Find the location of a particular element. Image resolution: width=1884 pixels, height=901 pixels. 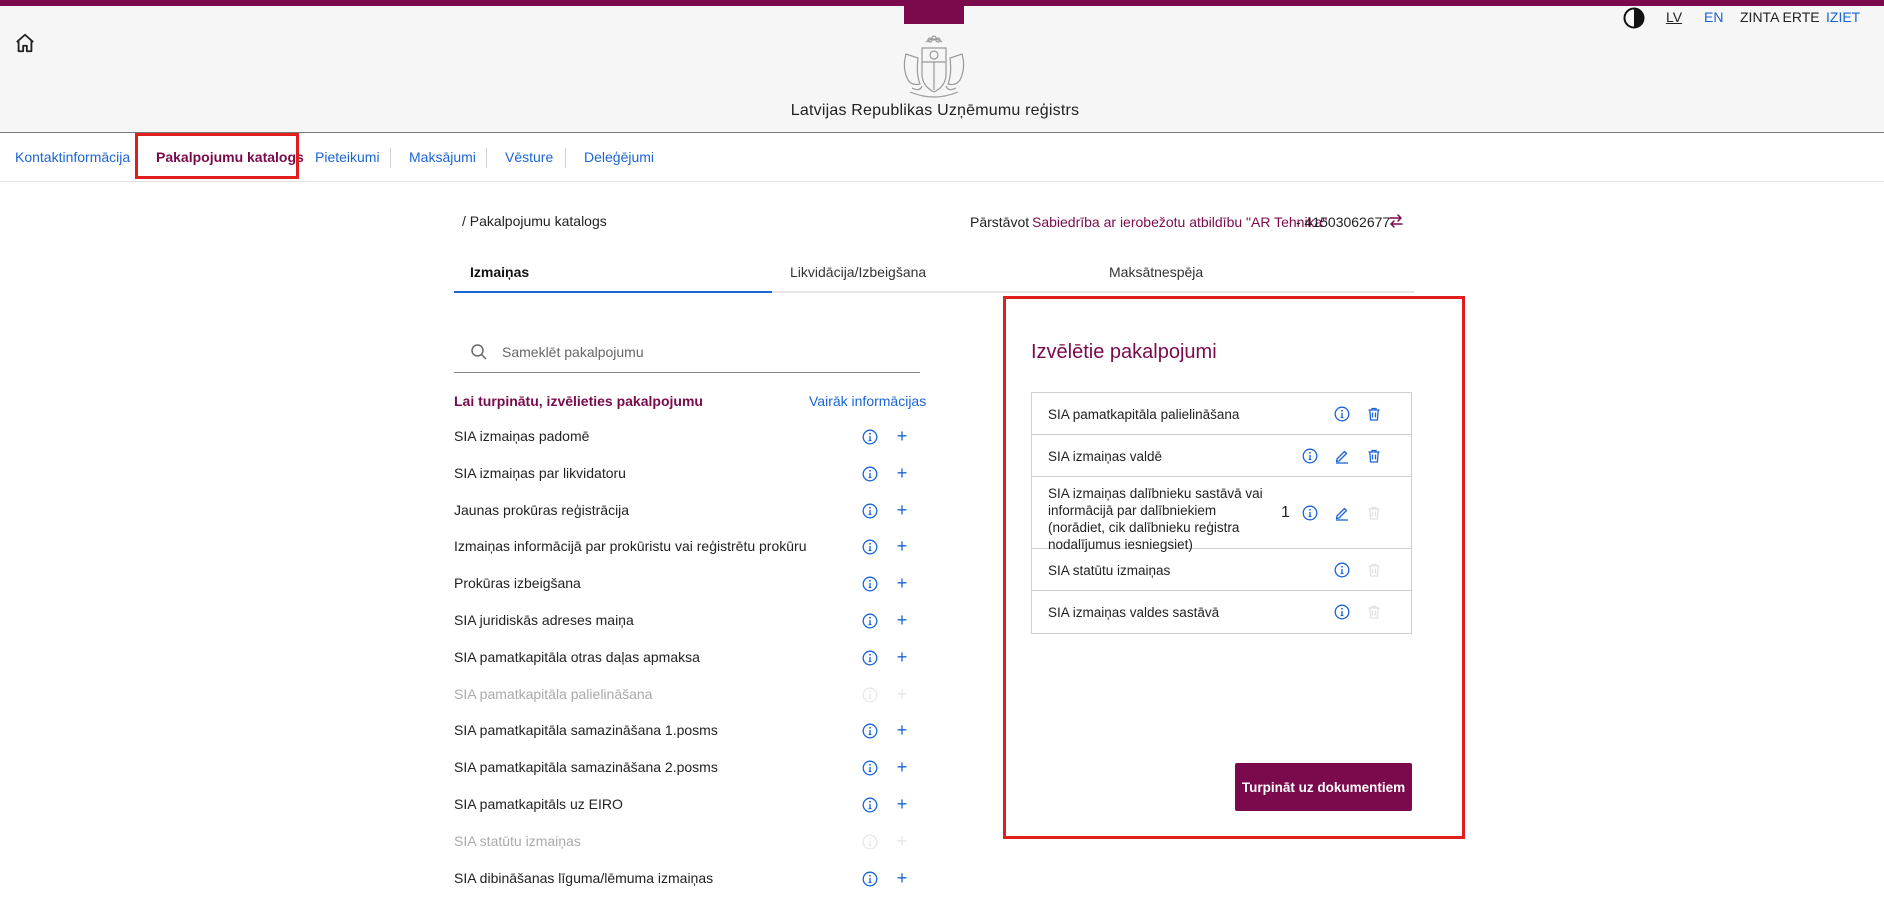

selected-service-name: SIA statūtu izmaiņas is located at coordinates (1109, 570).